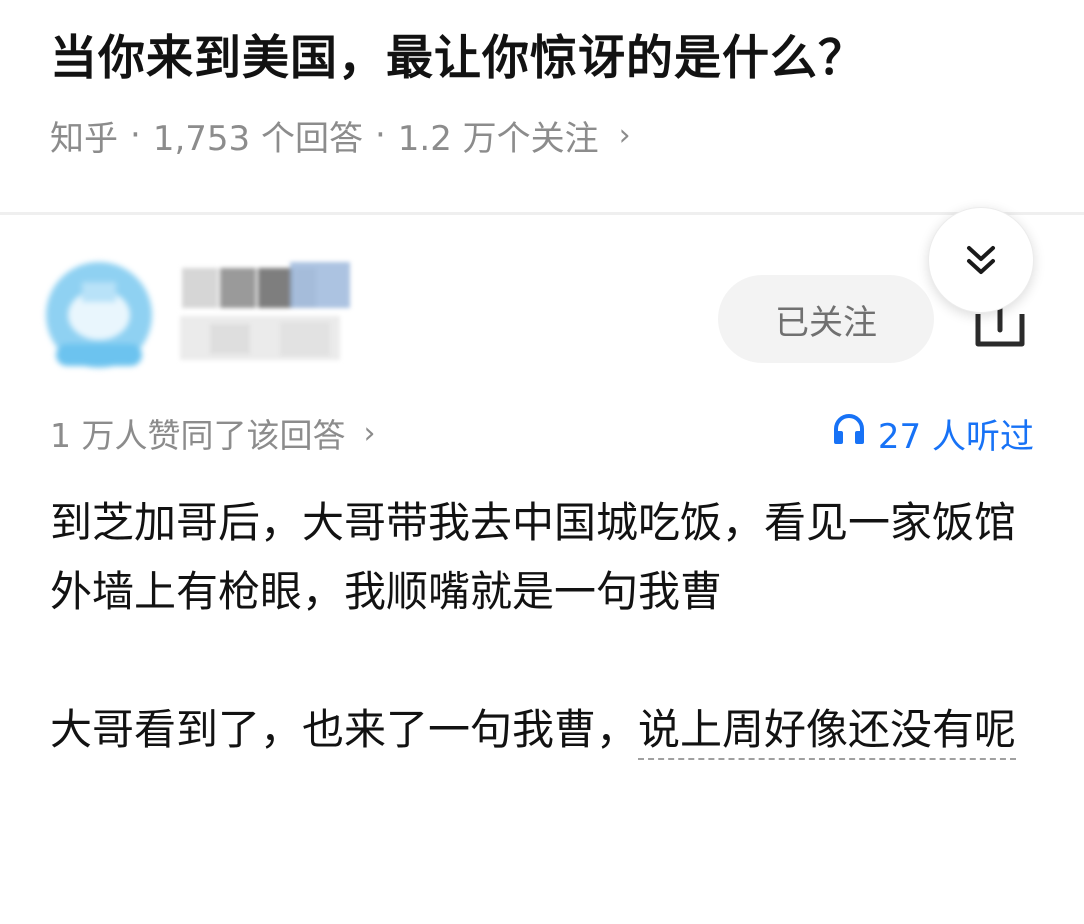  What do you see at coordinates (257, 138) in the screenshot?
I see `answer-count: 1,753 个回答` at bounding box center [257, 138].